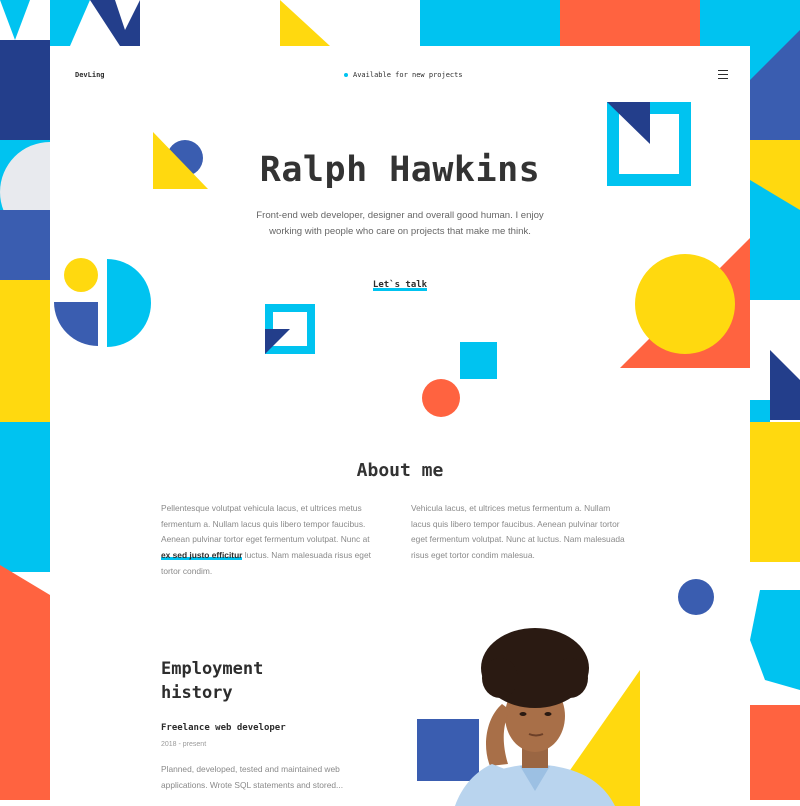  I want to click on avatar, so click(535, 717).